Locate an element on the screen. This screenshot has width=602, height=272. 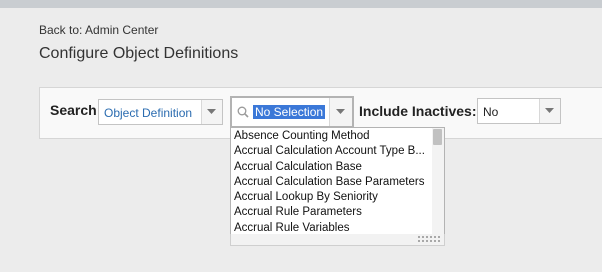
object-type-dropdown-button is located at coordinates (211, 112).